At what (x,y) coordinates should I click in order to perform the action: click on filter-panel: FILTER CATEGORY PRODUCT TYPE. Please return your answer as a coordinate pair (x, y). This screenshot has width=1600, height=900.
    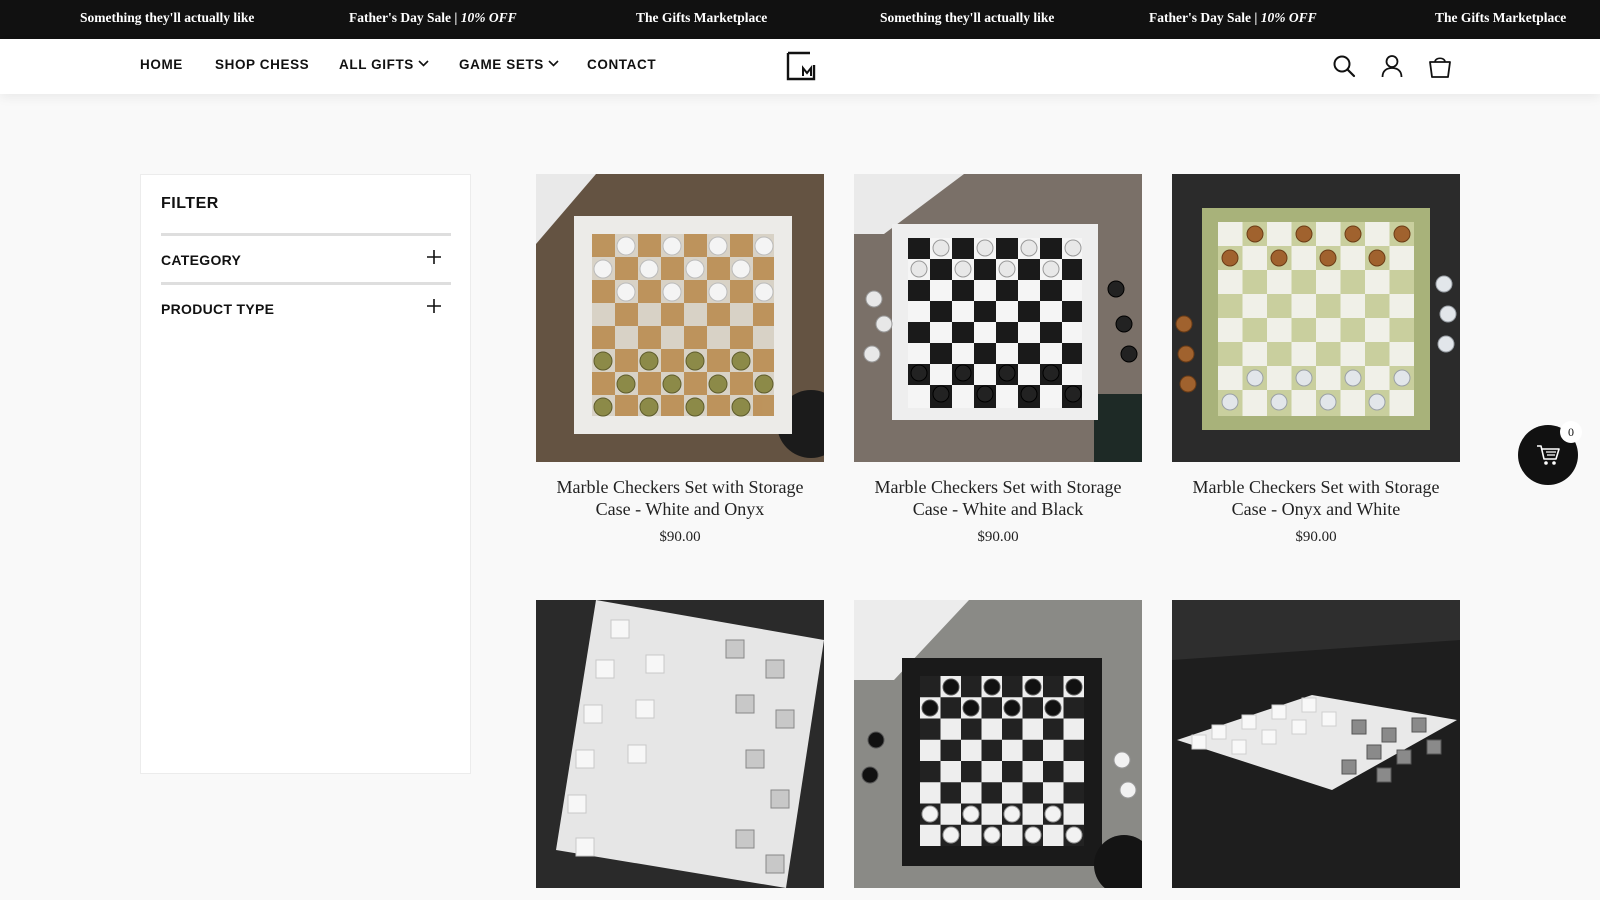
    Looking at the image, I should click on (305, 474).